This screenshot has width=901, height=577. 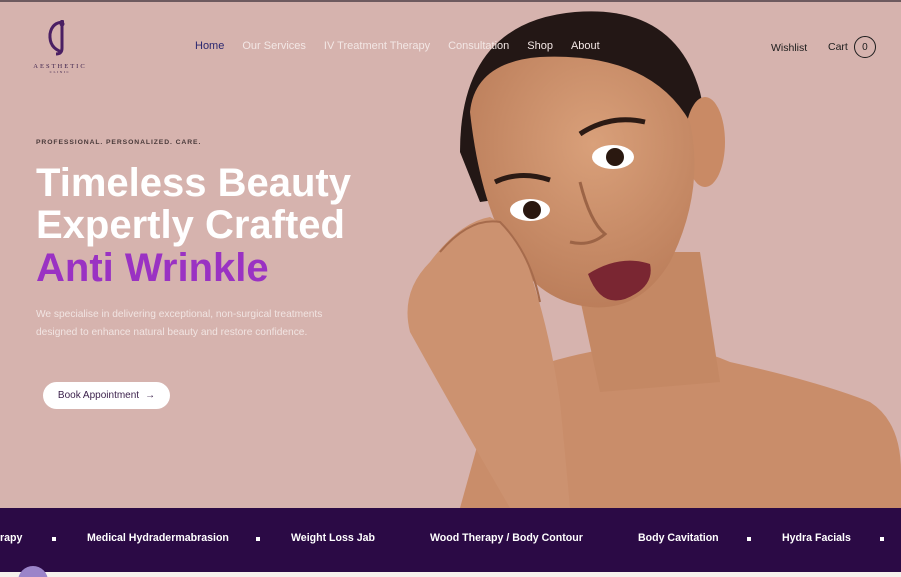 I want to click on ticker-item: Weight Loss Jab, so click(x=333, y=538).